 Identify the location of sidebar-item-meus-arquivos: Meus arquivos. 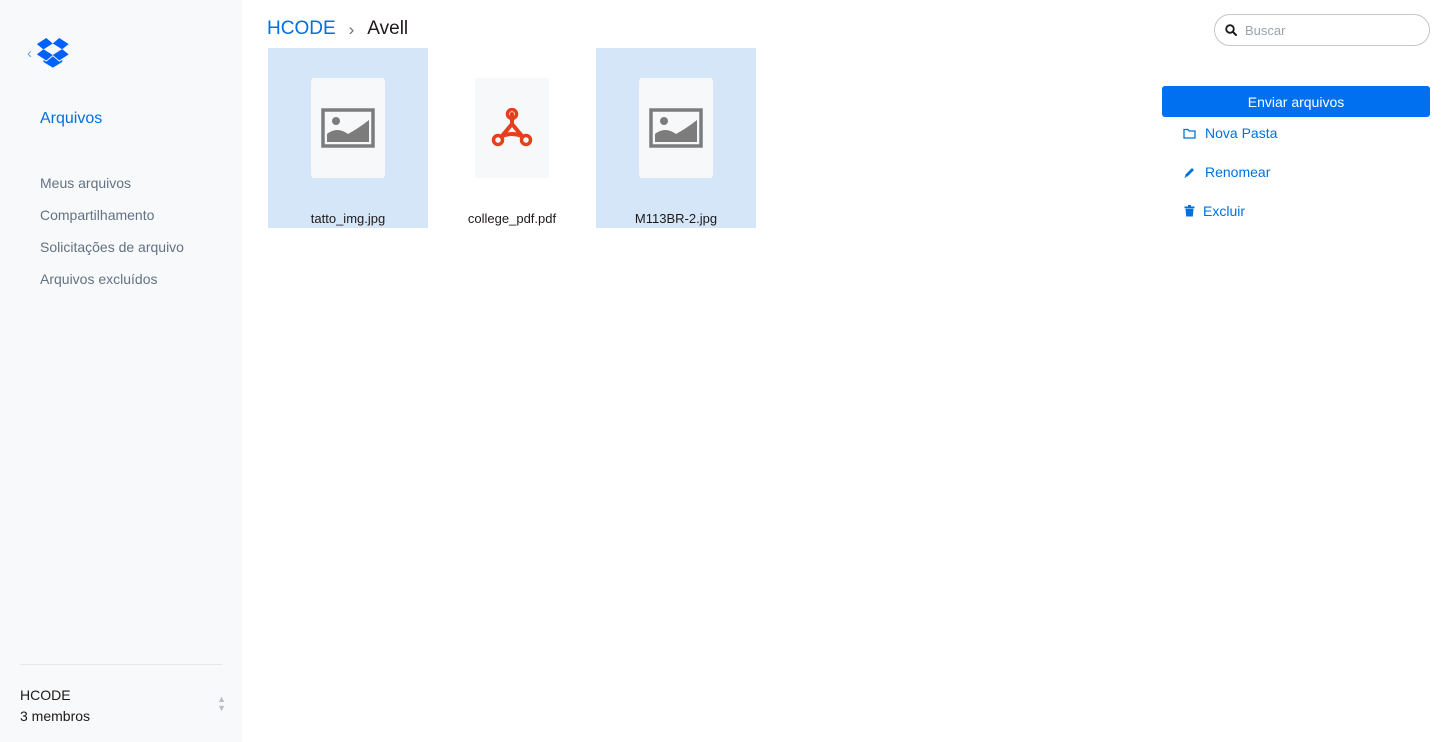
(112, 190).